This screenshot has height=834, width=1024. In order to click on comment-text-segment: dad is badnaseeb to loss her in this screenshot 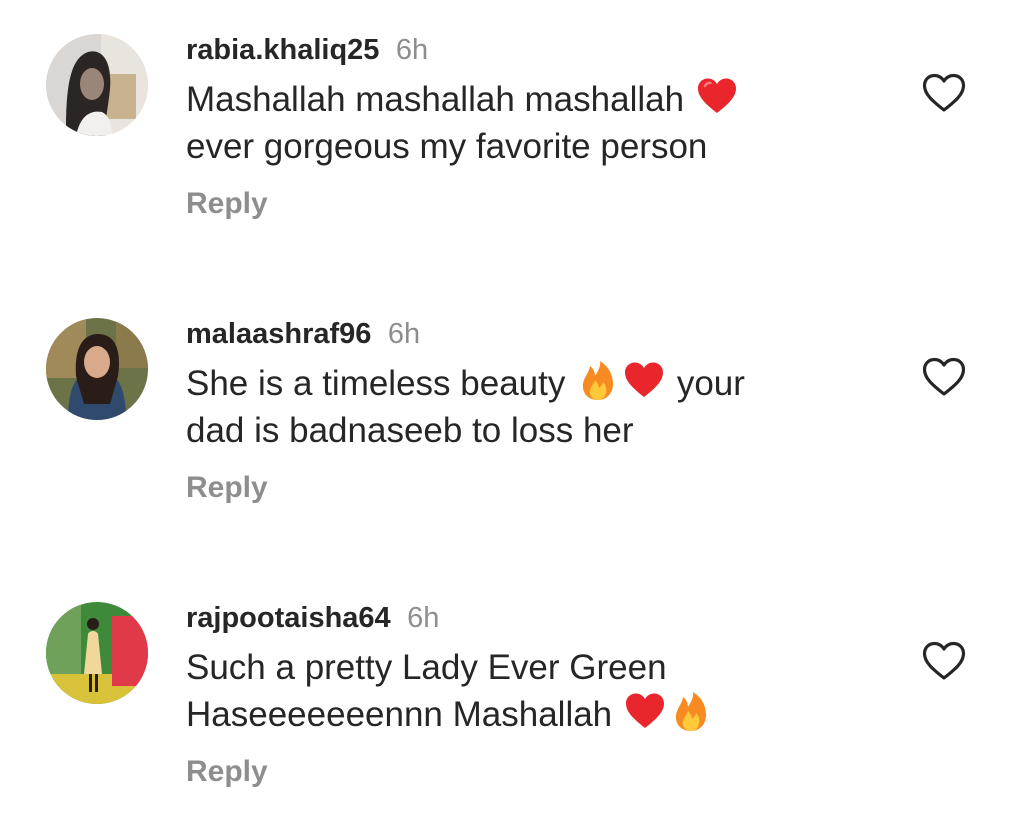, I will do `click(410, 430)`.